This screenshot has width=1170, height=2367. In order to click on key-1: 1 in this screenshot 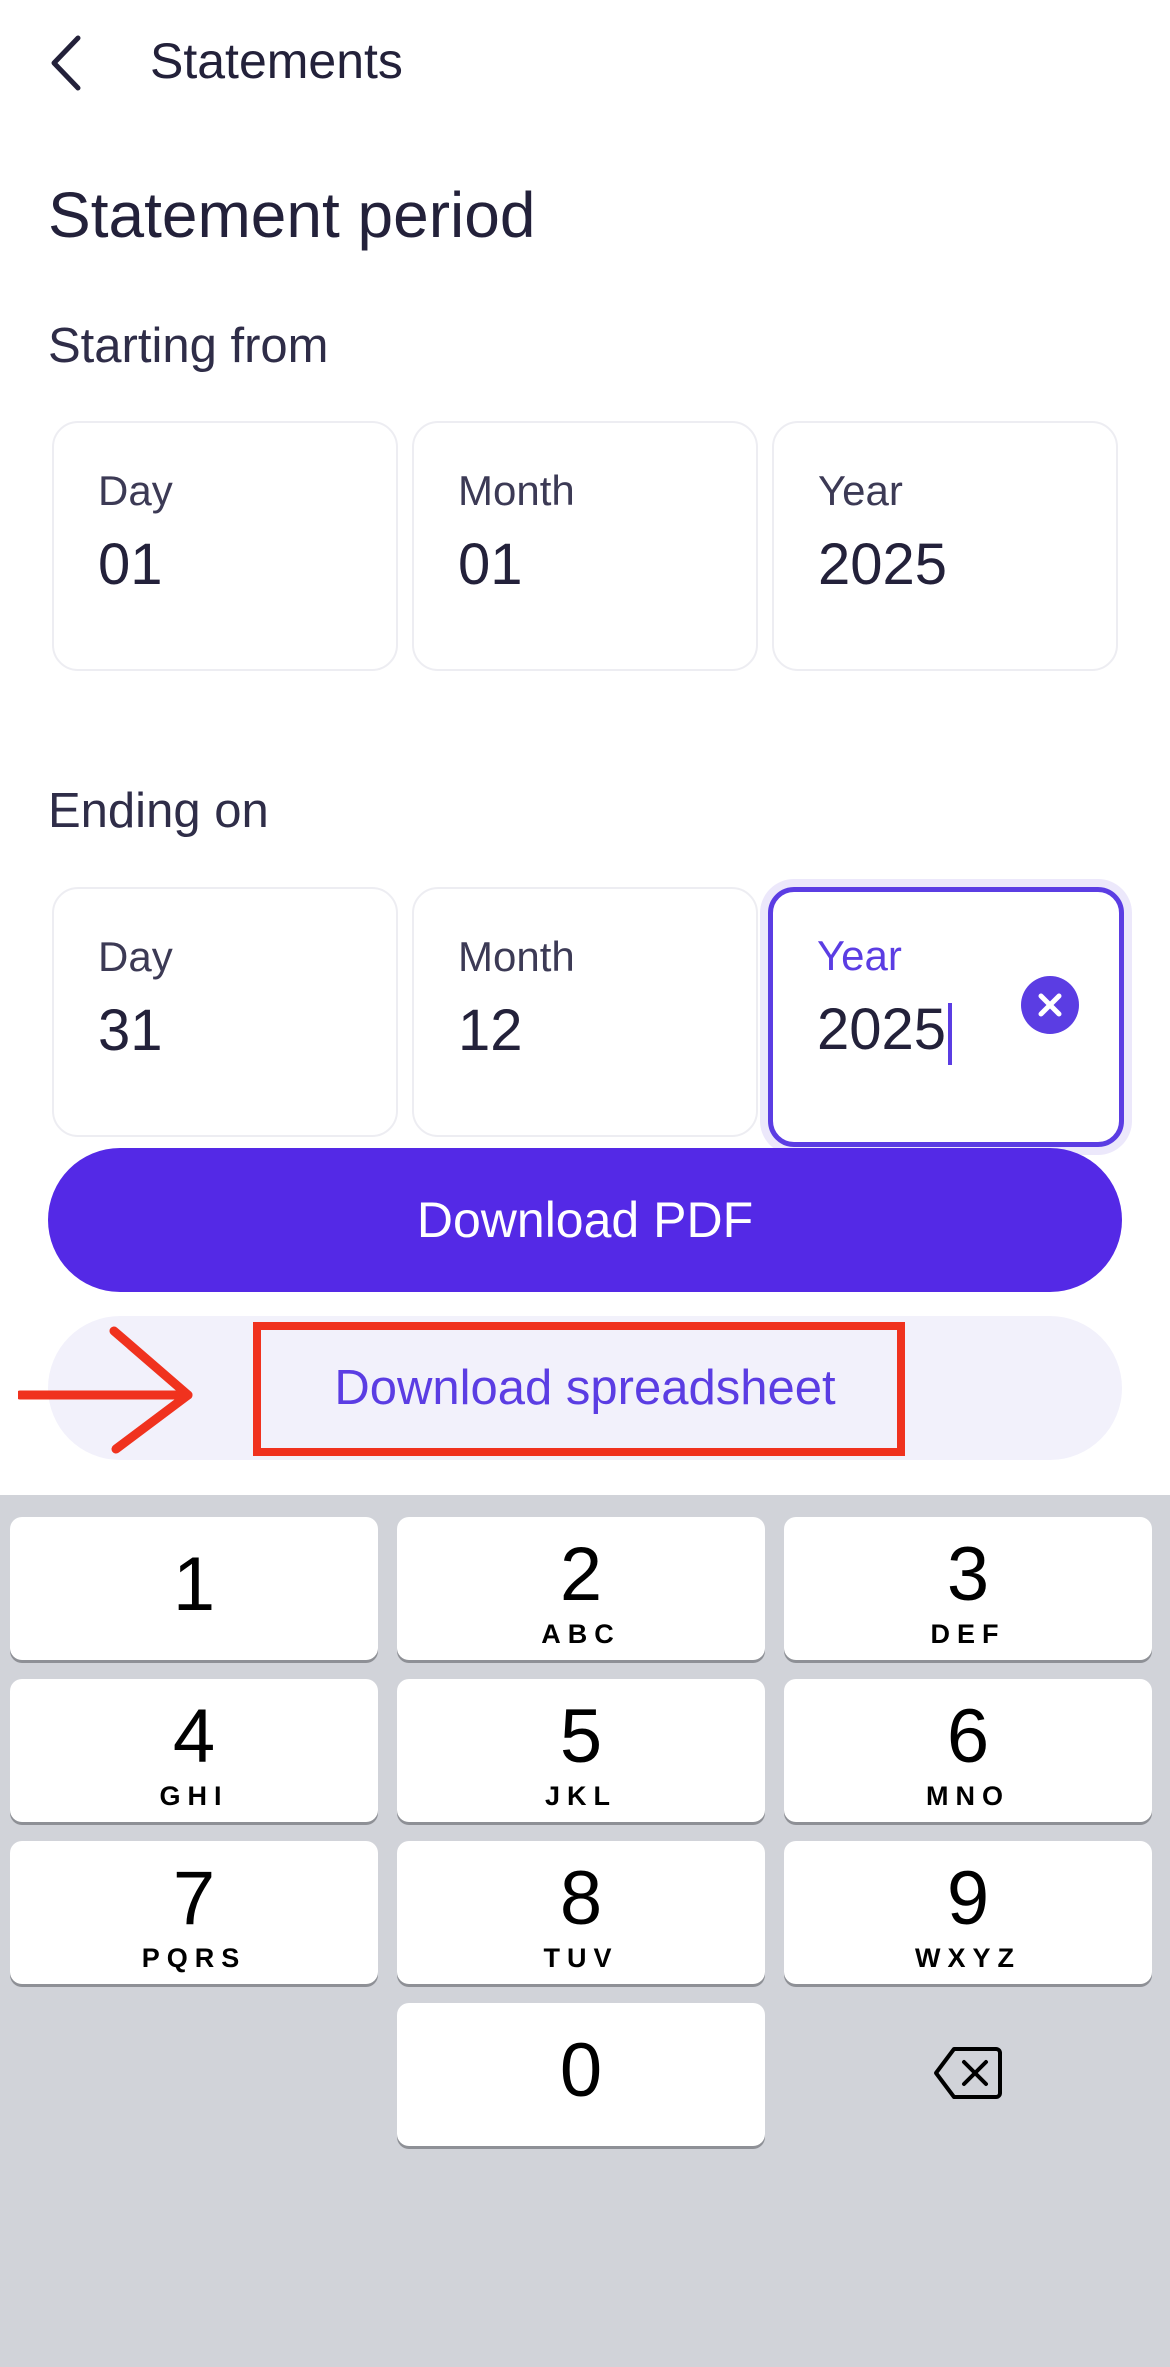, I will do `click(194, 1588)`.